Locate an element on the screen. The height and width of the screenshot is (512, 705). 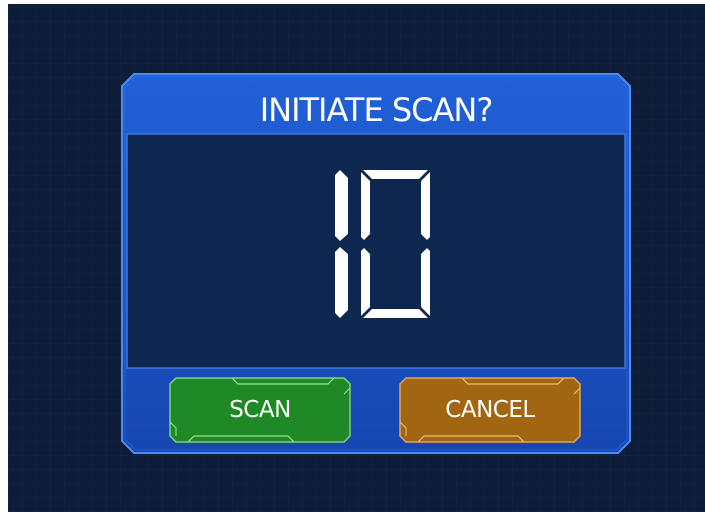
scan-button-label: SCAN is located at coordinates (260, 410).